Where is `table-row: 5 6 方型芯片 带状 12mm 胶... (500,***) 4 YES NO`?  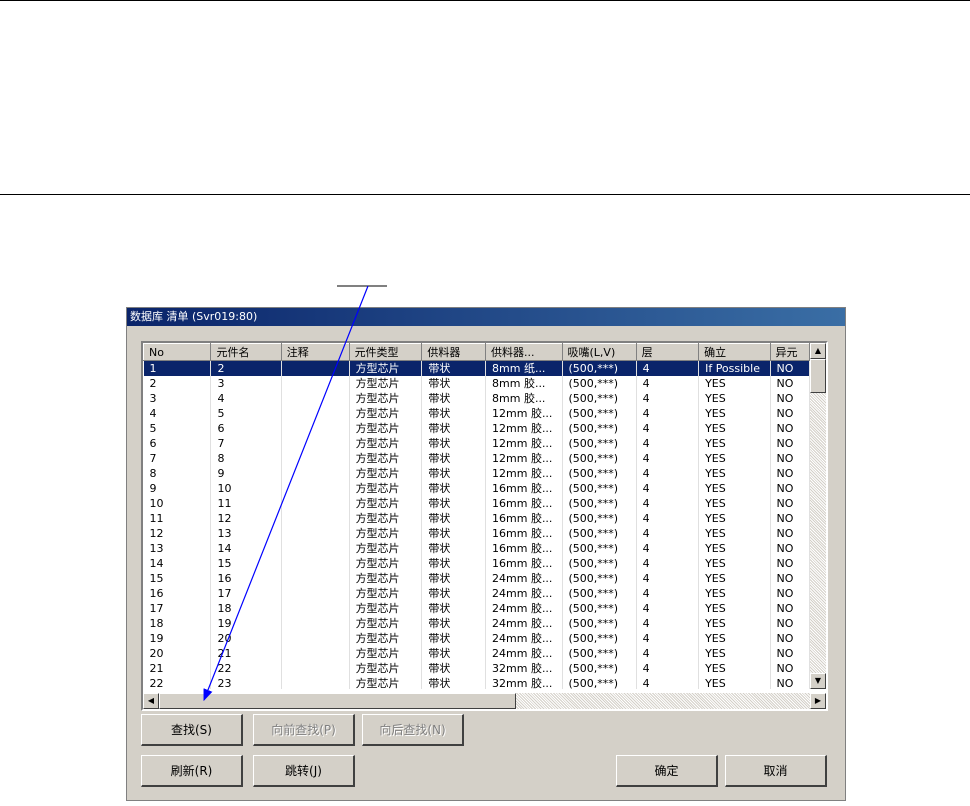
table-row: 5 6 方型芯片 带状 12mm 胶... (500,***) 4 YES NO is located at coordinates (476, 428).